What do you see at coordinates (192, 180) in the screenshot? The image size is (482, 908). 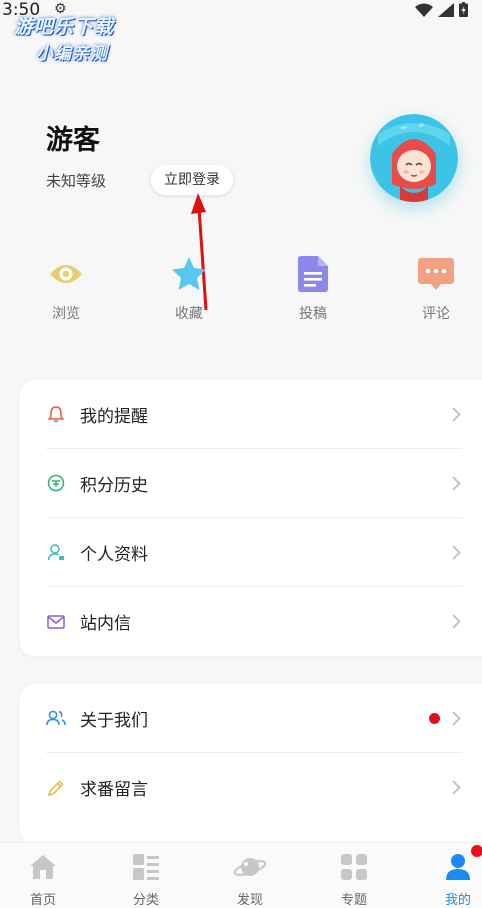 I see `login-button: 立即登录` at bounding box center [192, 180].